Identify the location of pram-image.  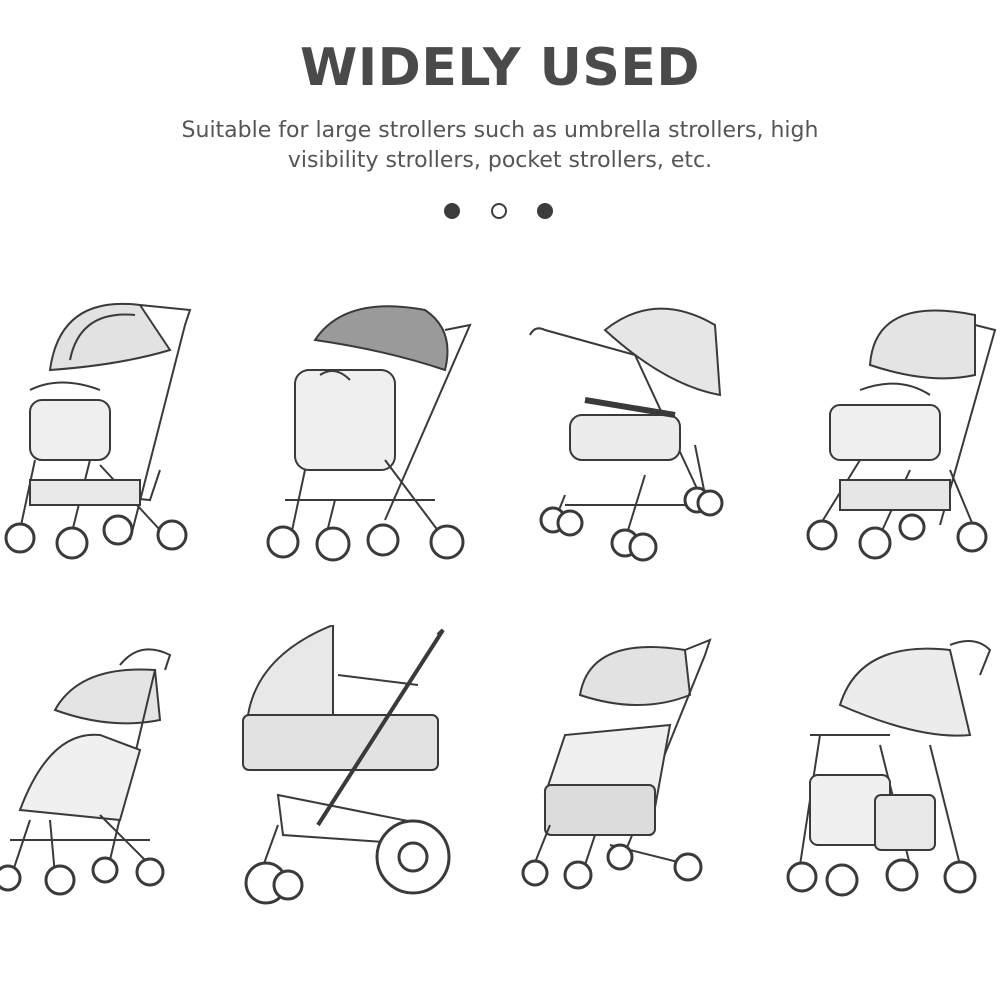
(344, 765).